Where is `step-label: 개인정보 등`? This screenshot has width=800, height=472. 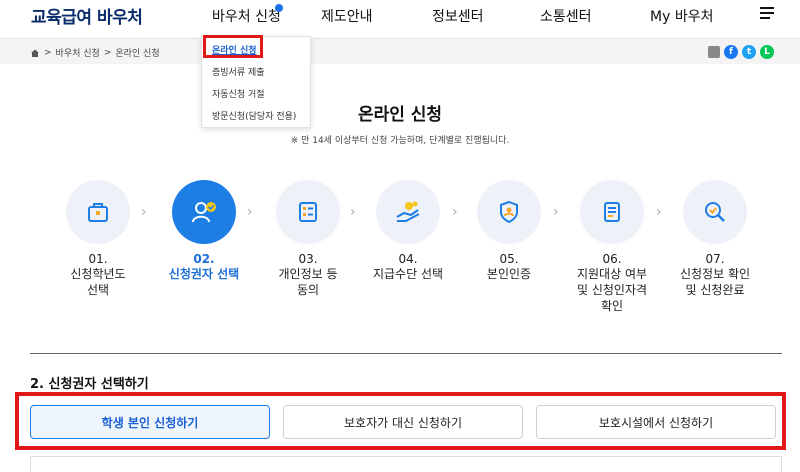
step-label: 개인정보 등 is located at coordinates (308, 274).